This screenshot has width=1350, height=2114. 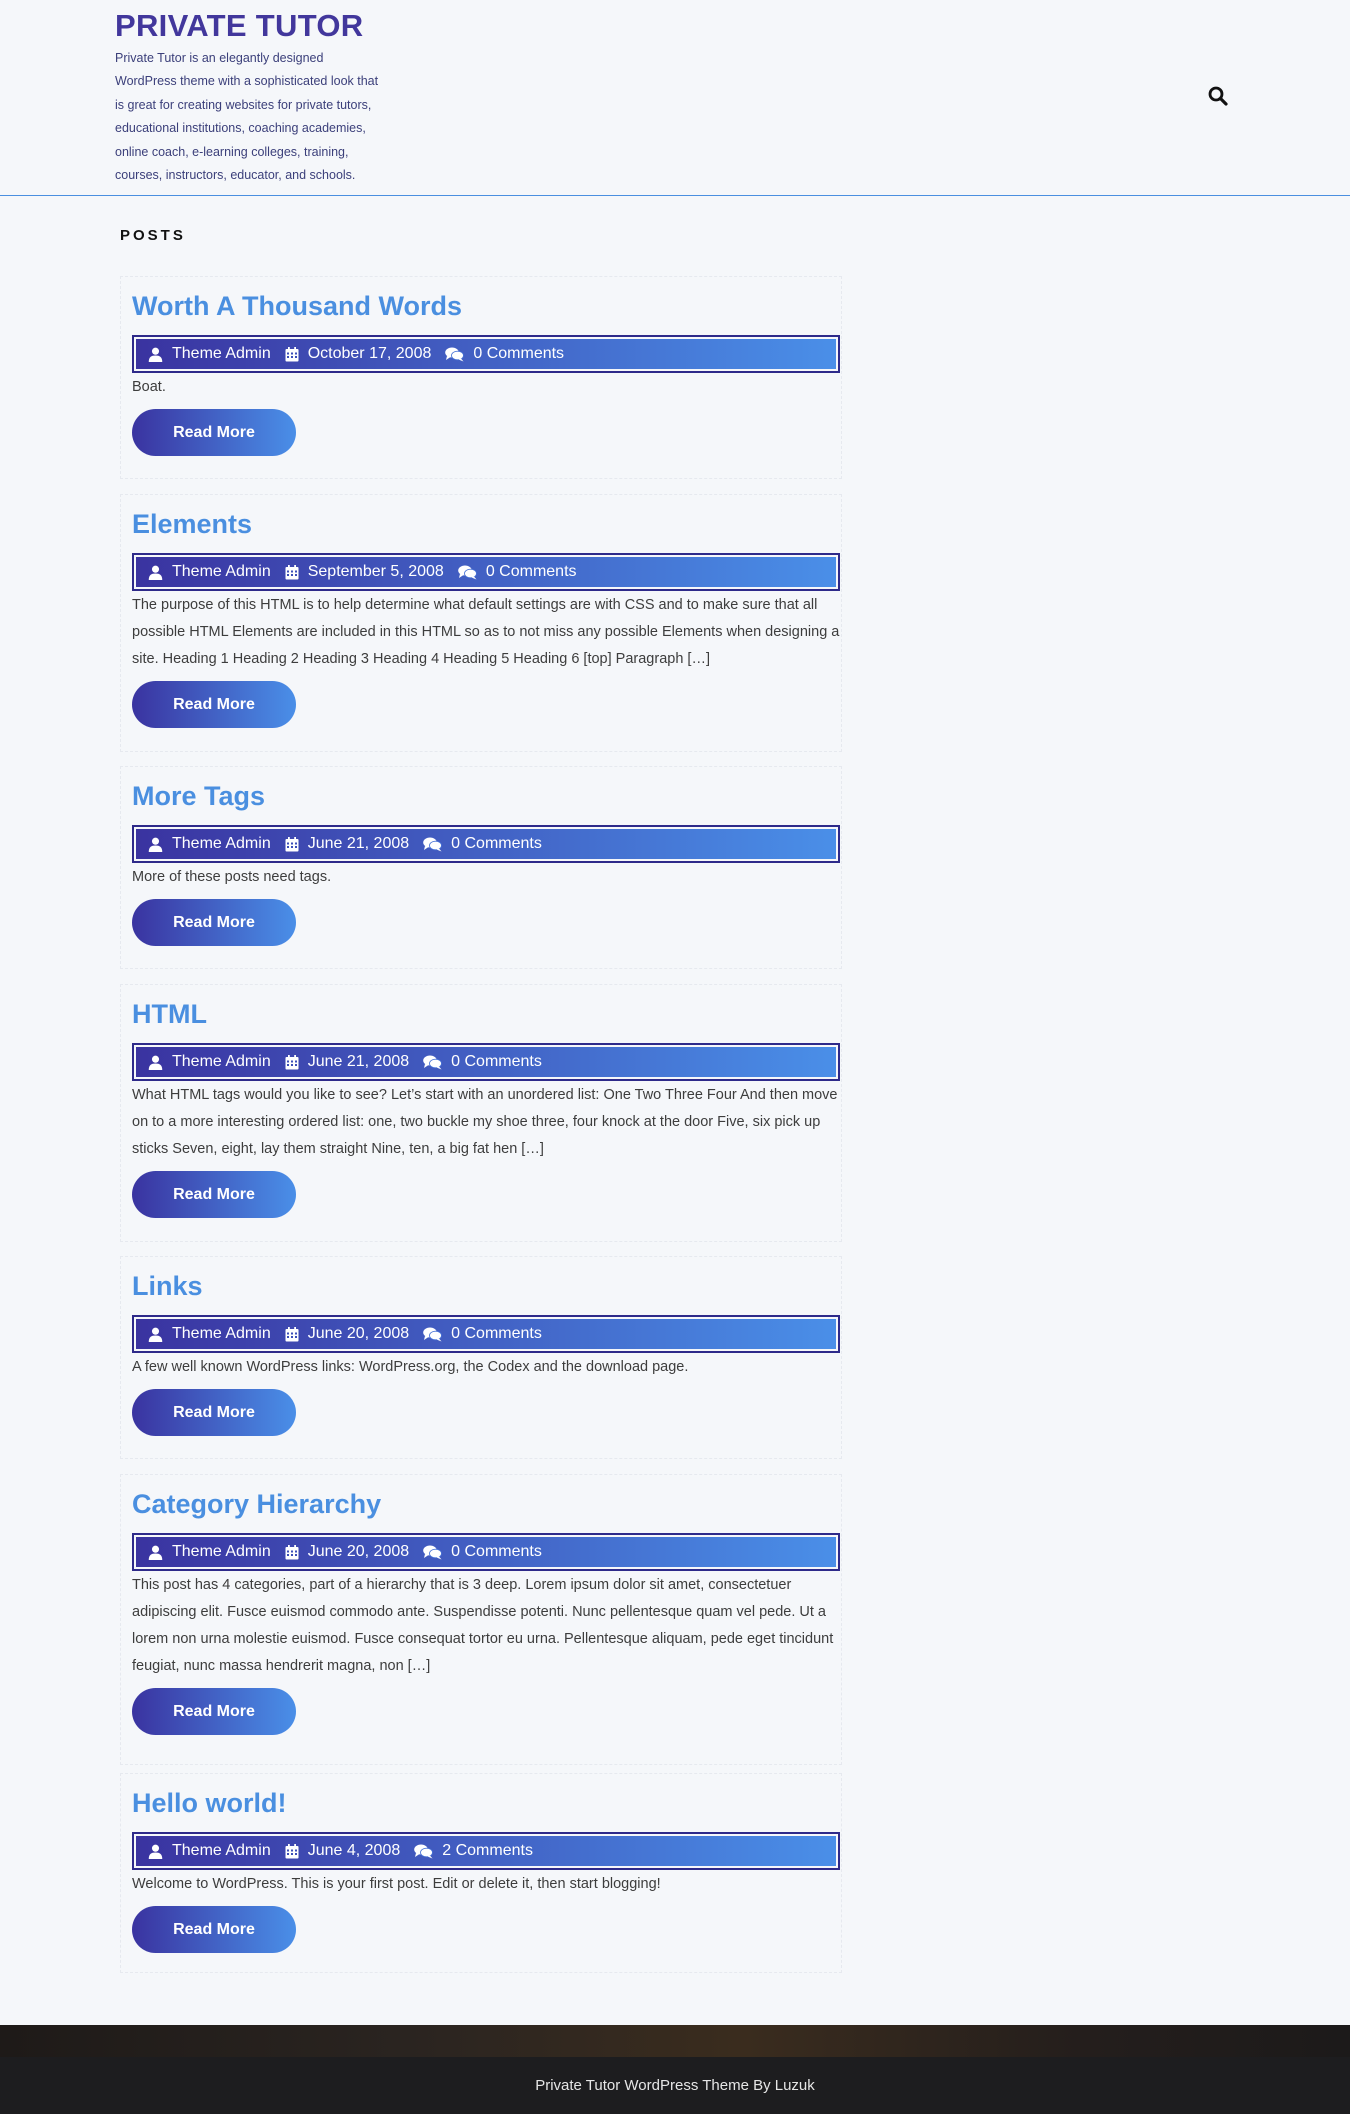 I want to click on post-title: HTML, so click(x=169, y=1014).